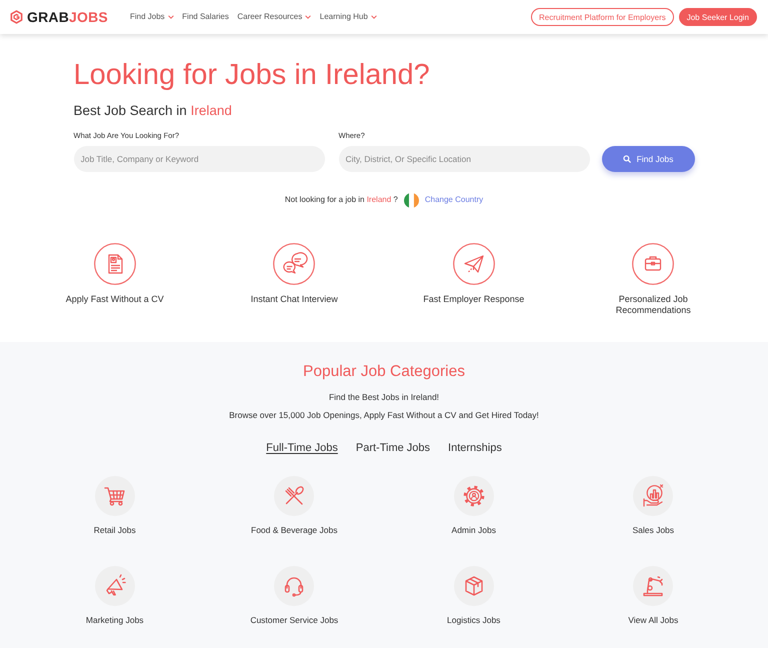 The image size is (768, 648). I want to click on paper-plane-icon, so click(473, 264).